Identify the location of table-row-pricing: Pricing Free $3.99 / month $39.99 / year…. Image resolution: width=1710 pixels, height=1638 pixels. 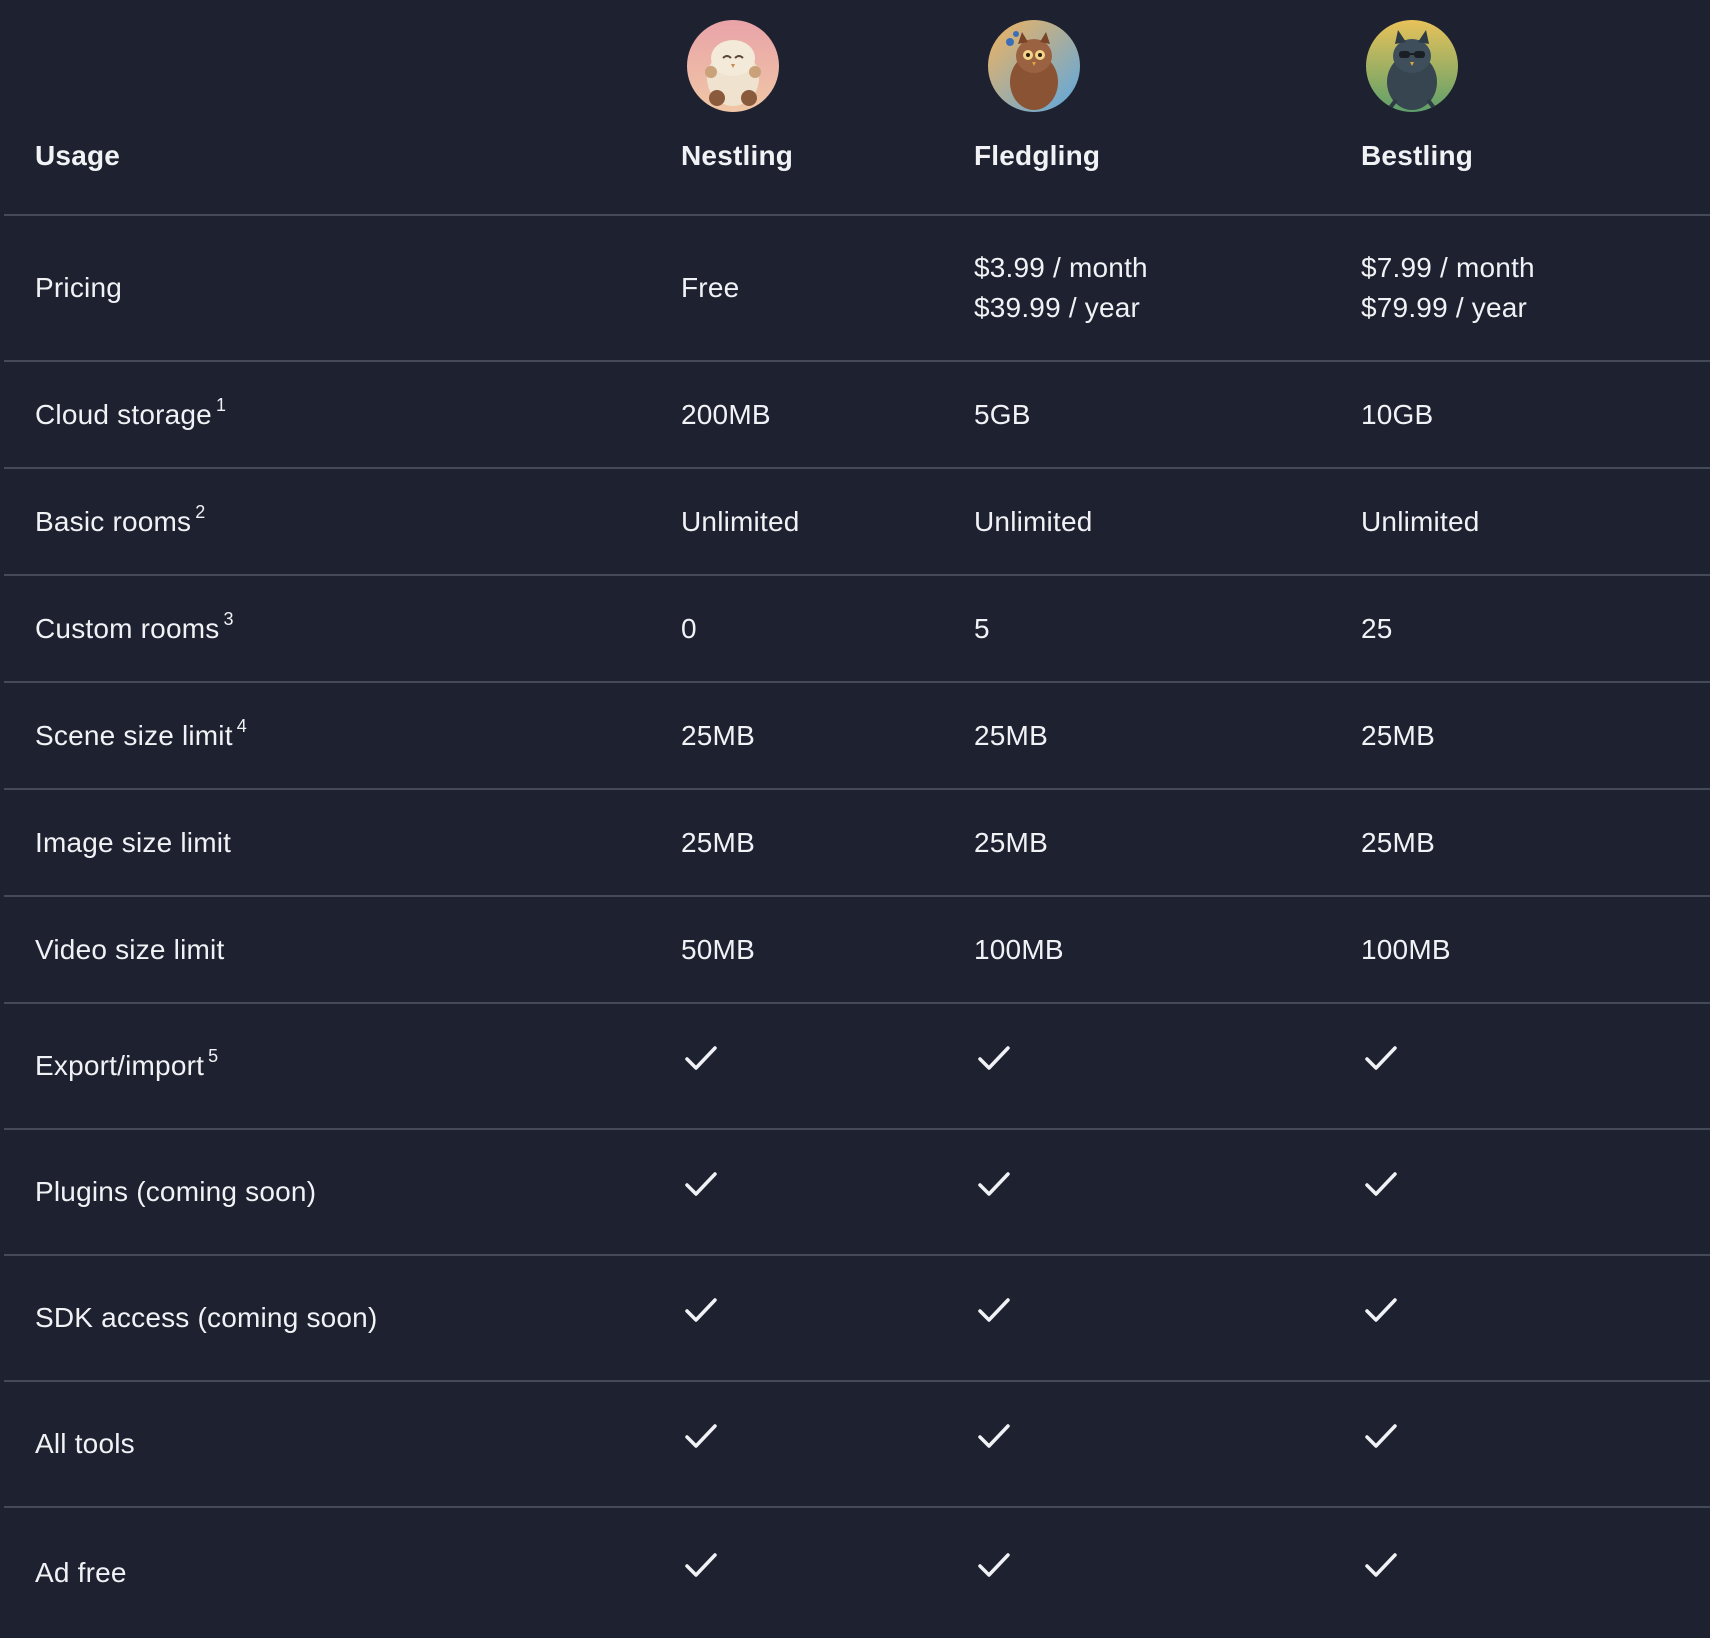
(857, 289).